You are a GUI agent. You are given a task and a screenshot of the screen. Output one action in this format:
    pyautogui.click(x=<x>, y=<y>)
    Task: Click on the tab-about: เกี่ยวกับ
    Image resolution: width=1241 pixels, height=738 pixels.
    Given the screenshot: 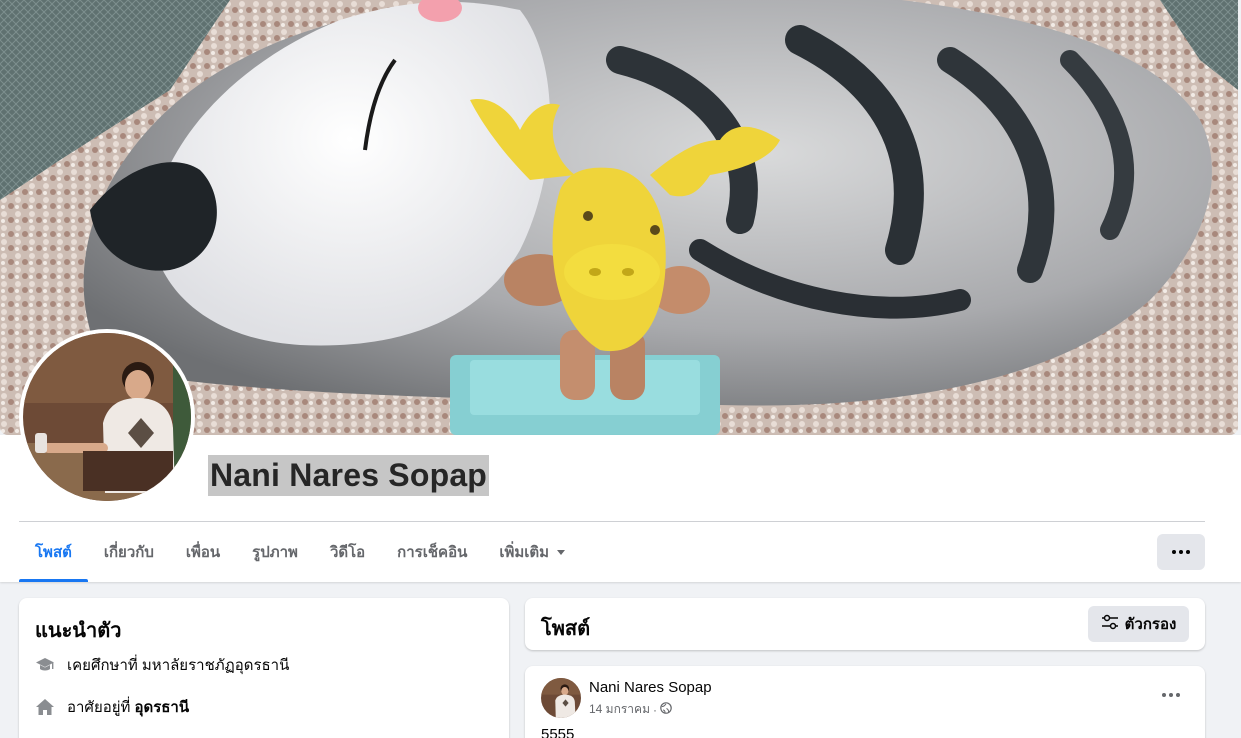 What is the action you would take?
    pyautogui.click(x=129, y=552)
    